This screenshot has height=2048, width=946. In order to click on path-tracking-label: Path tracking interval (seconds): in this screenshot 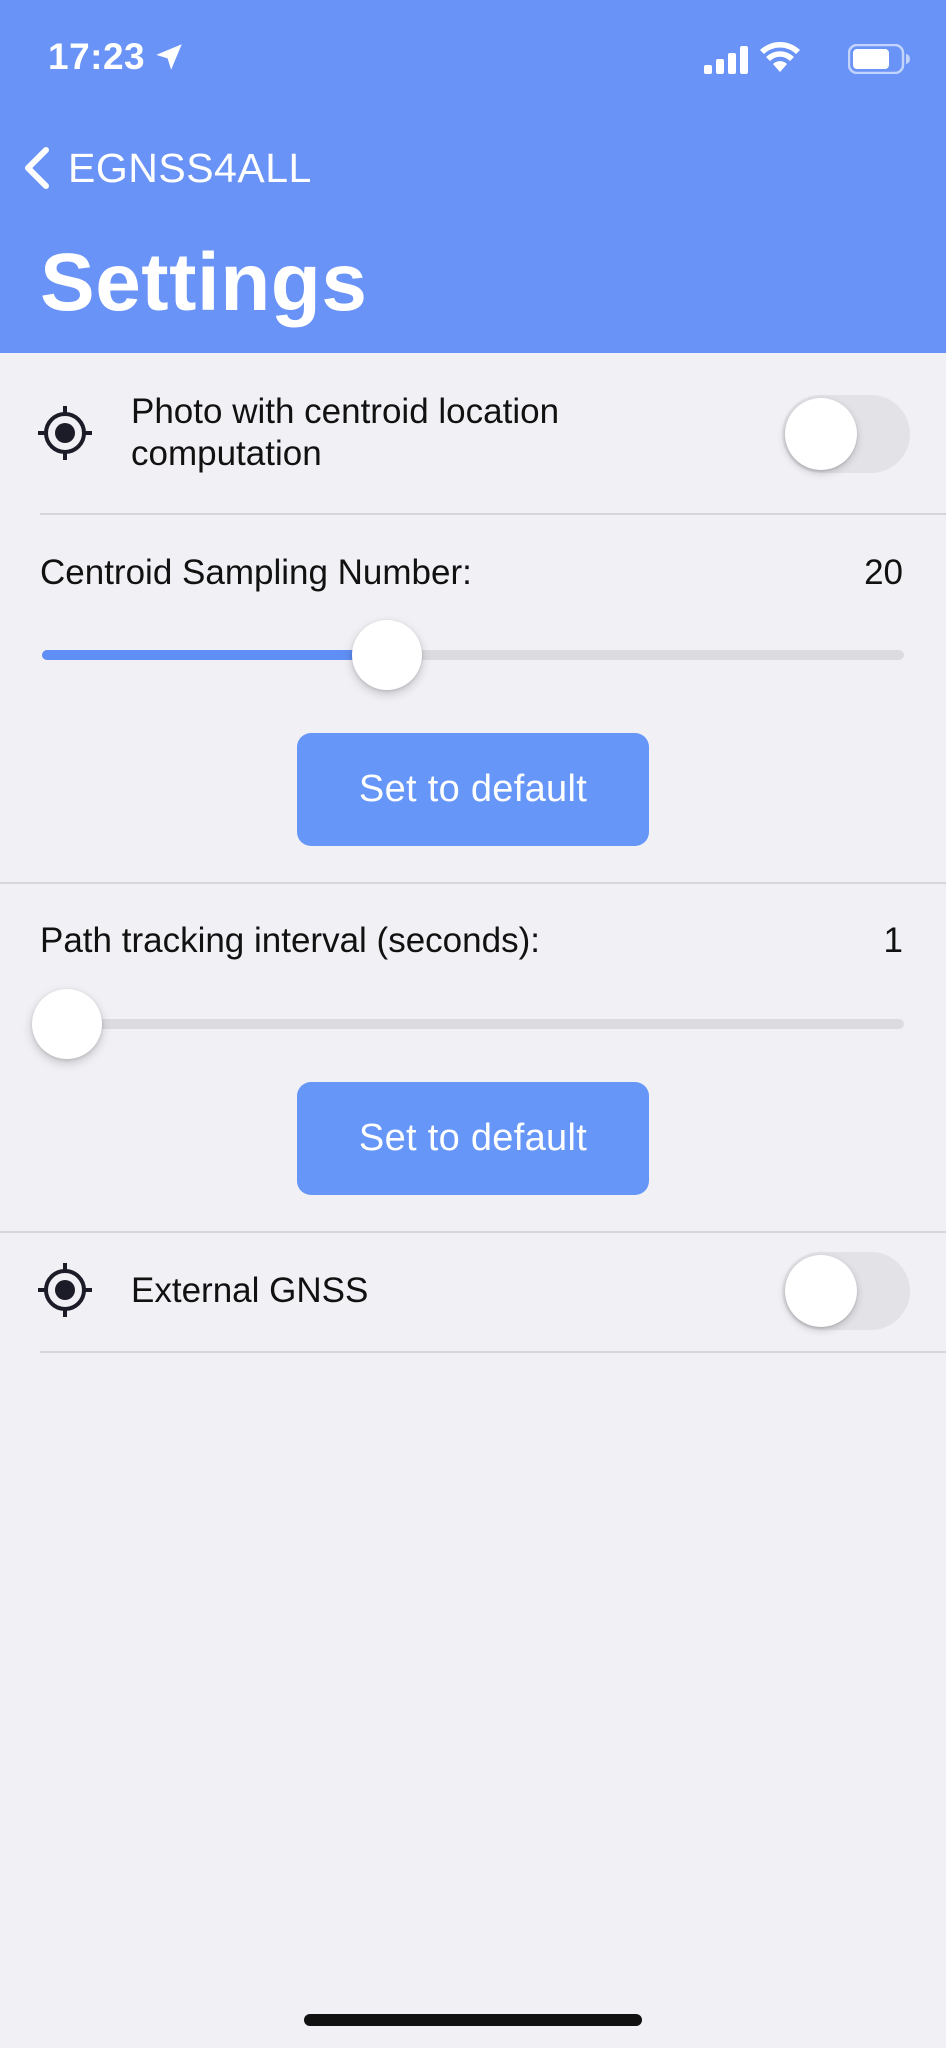, I will do `click(290, 940)`.